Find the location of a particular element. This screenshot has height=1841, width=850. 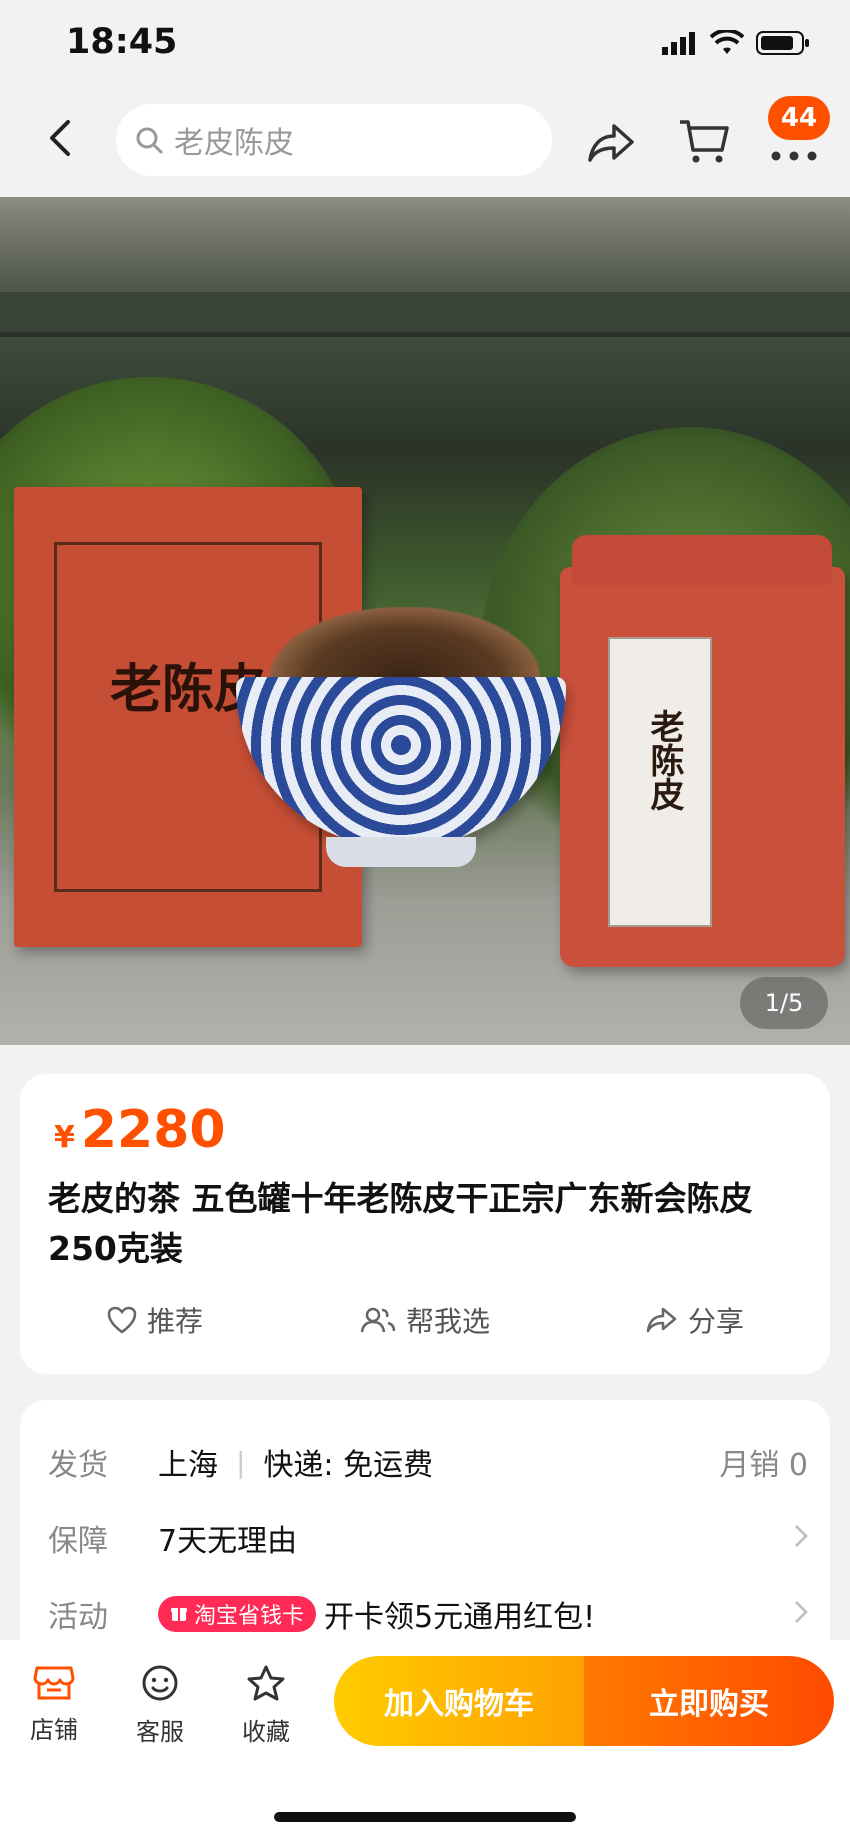

cart-icon is located at coordinates (704, 141).